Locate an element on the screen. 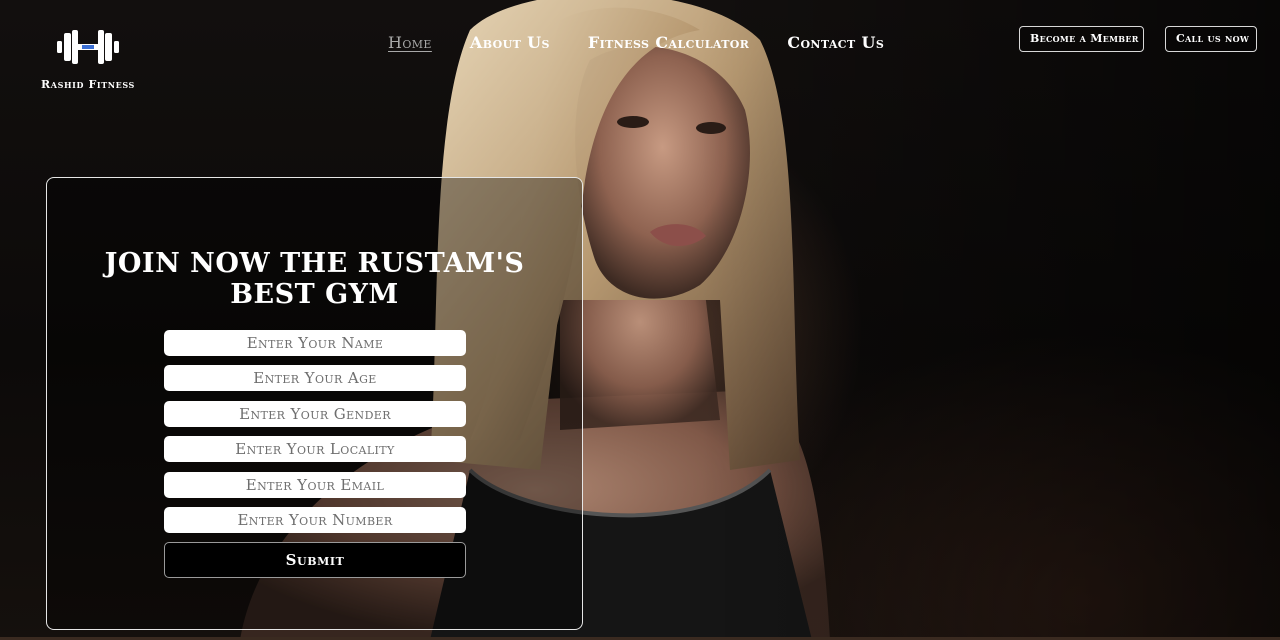 This screenshot has height=640, width=1280. age-field is located at coordinates (315, 378).